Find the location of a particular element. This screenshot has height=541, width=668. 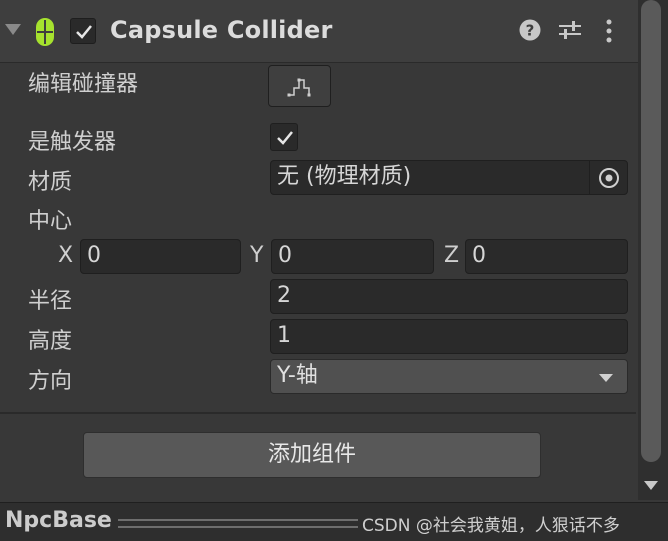

edit-collider-button is located at coordinates (299, 86).